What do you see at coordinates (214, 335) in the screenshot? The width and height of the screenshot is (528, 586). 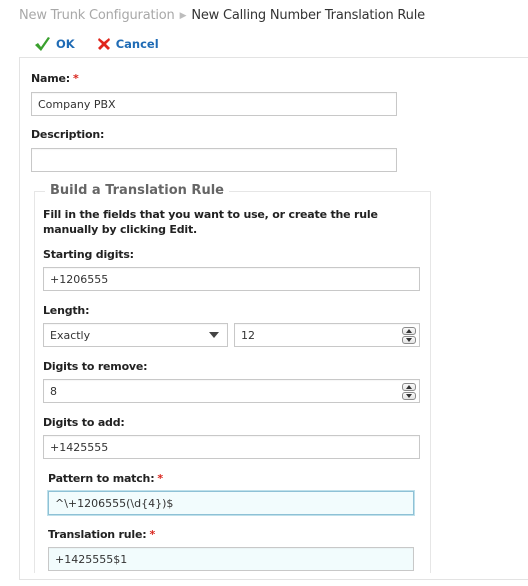 I see `chevron-down-icon` at bounding box center [214, 335].